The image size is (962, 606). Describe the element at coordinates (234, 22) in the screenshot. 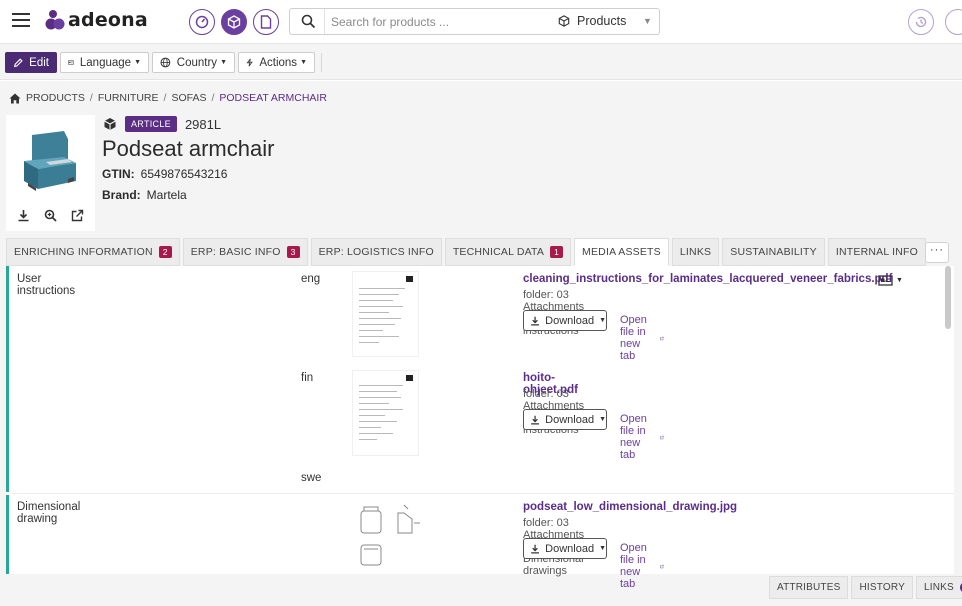

I see `products-button` at that location.